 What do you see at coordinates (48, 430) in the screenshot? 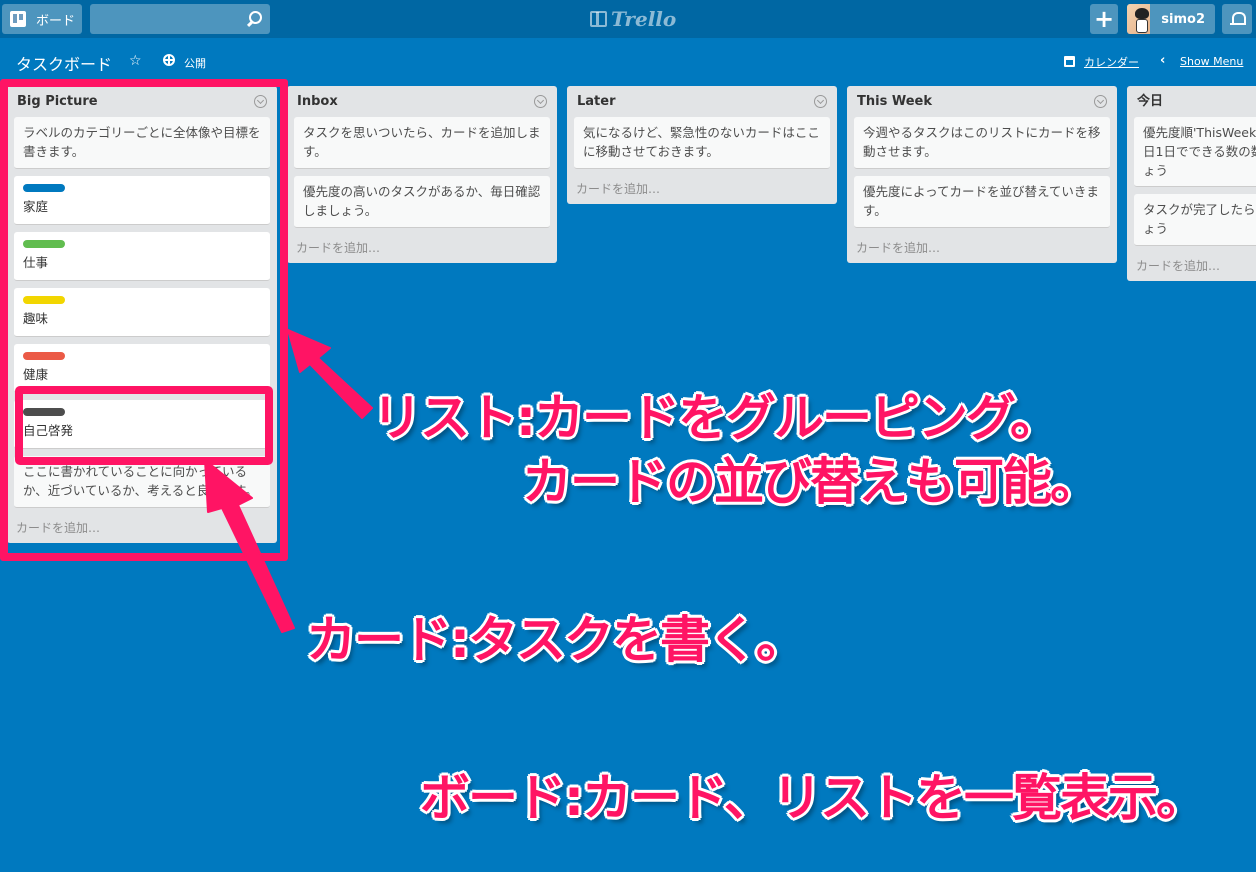
I see `card-text: 自己啓発` at bounding box center [48, 430].